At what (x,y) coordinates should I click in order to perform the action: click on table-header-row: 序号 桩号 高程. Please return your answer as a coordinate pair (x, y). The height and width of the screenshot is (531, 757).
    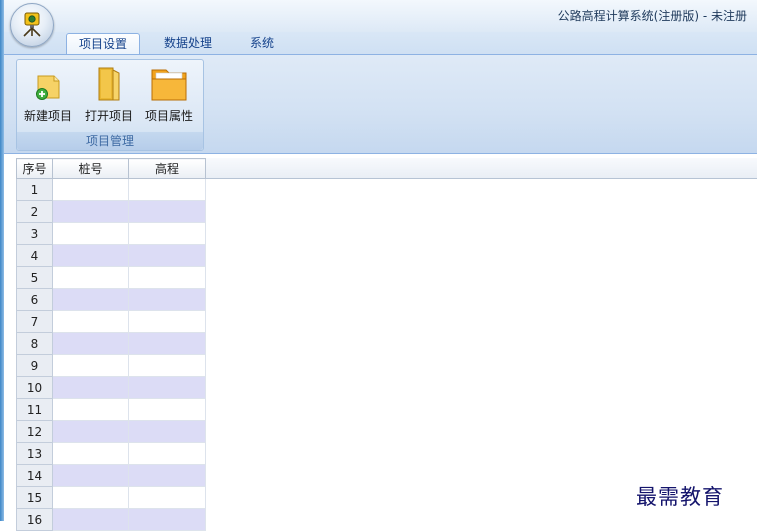
    Looking at the image, I should click on (111, 168).